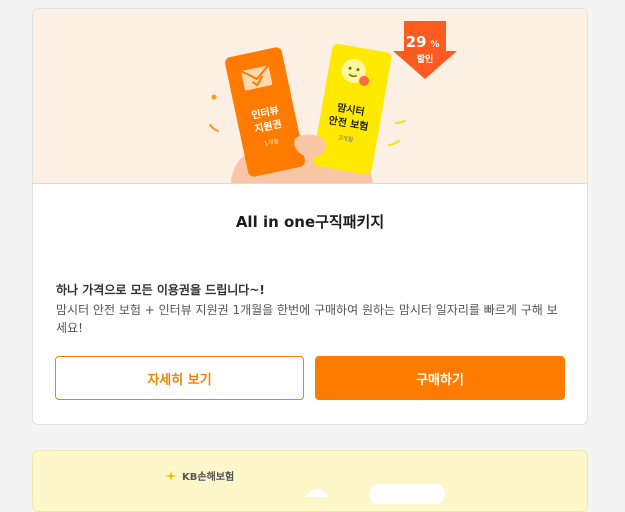 The width and height of the screenshot is (625, 512). Describe the element at coordinates (208, 477) in the screenshot. I see `kb-logo-text: KB손해보험` at that location.